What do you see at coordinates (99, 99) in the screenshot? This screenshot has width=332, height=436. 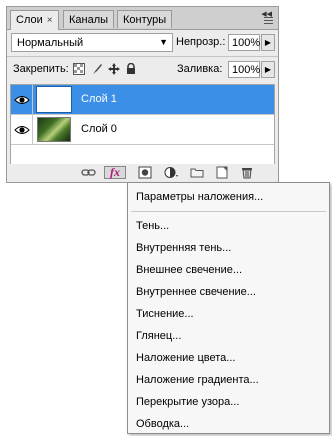 I see `layer-name: Слой 1` at bounding box center [99, 99].